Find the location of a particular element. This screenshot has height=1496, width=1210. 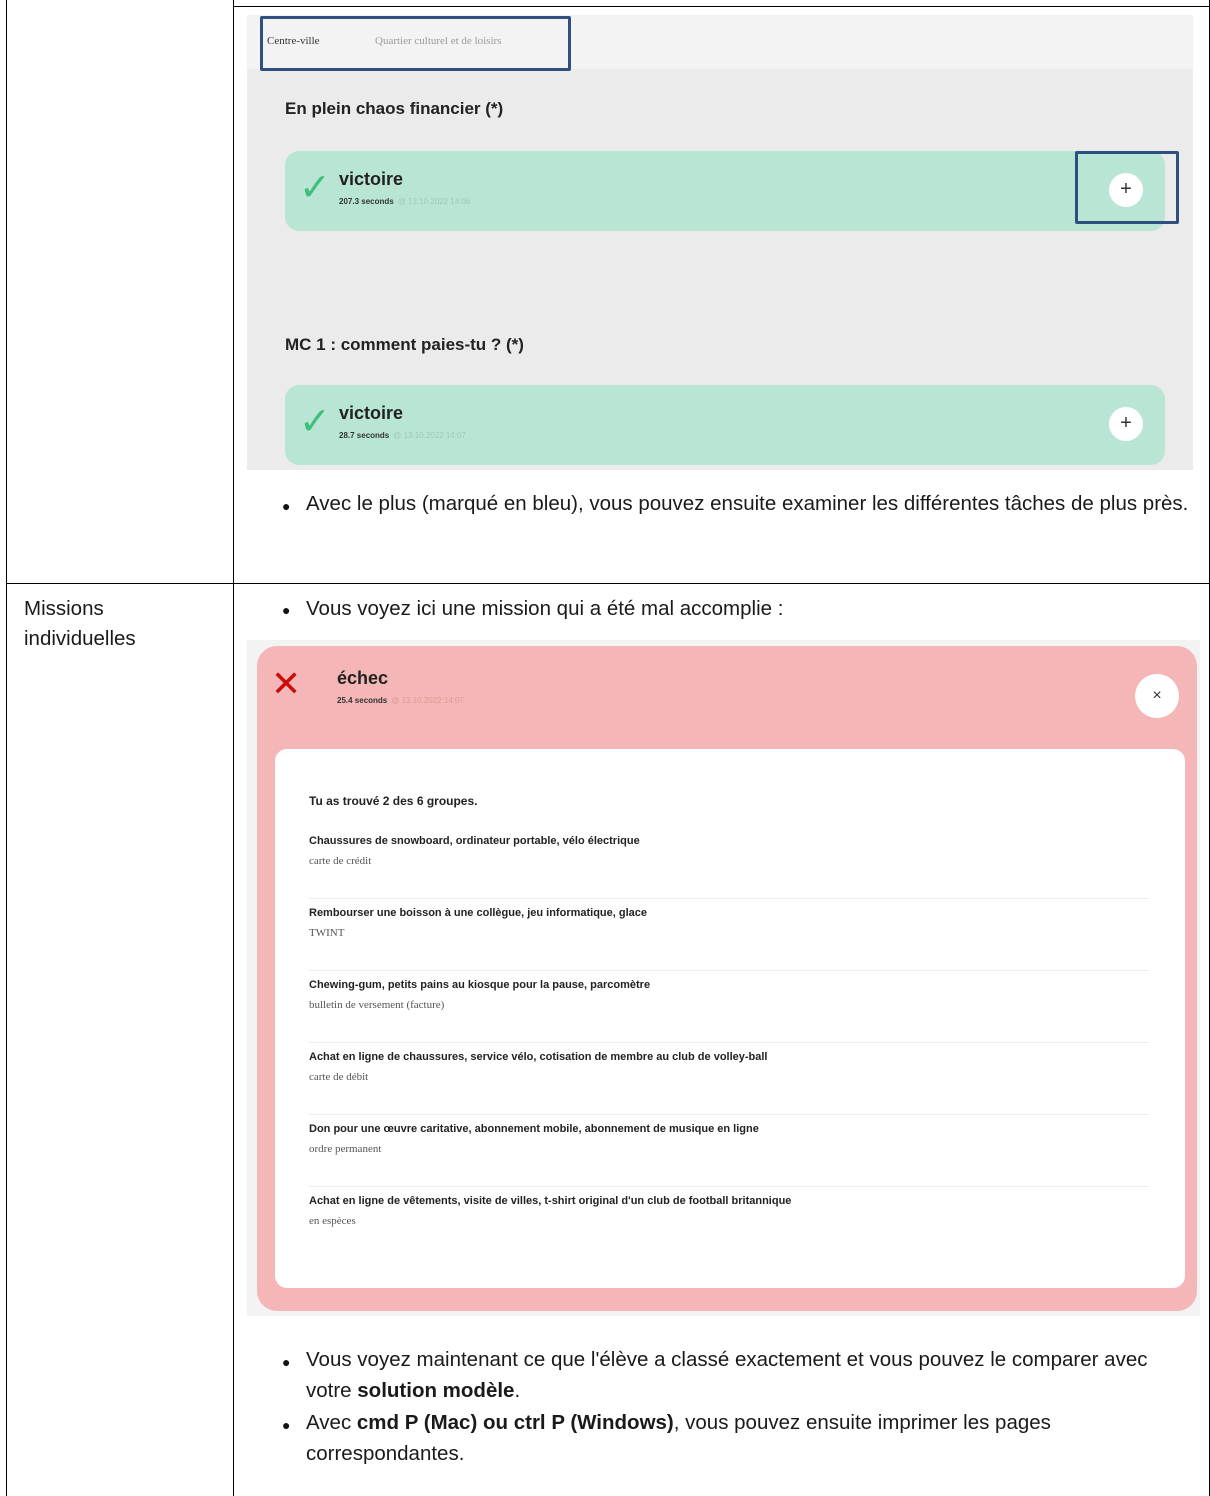

group-answer: en espèces is located at coordinates (332, 1221).